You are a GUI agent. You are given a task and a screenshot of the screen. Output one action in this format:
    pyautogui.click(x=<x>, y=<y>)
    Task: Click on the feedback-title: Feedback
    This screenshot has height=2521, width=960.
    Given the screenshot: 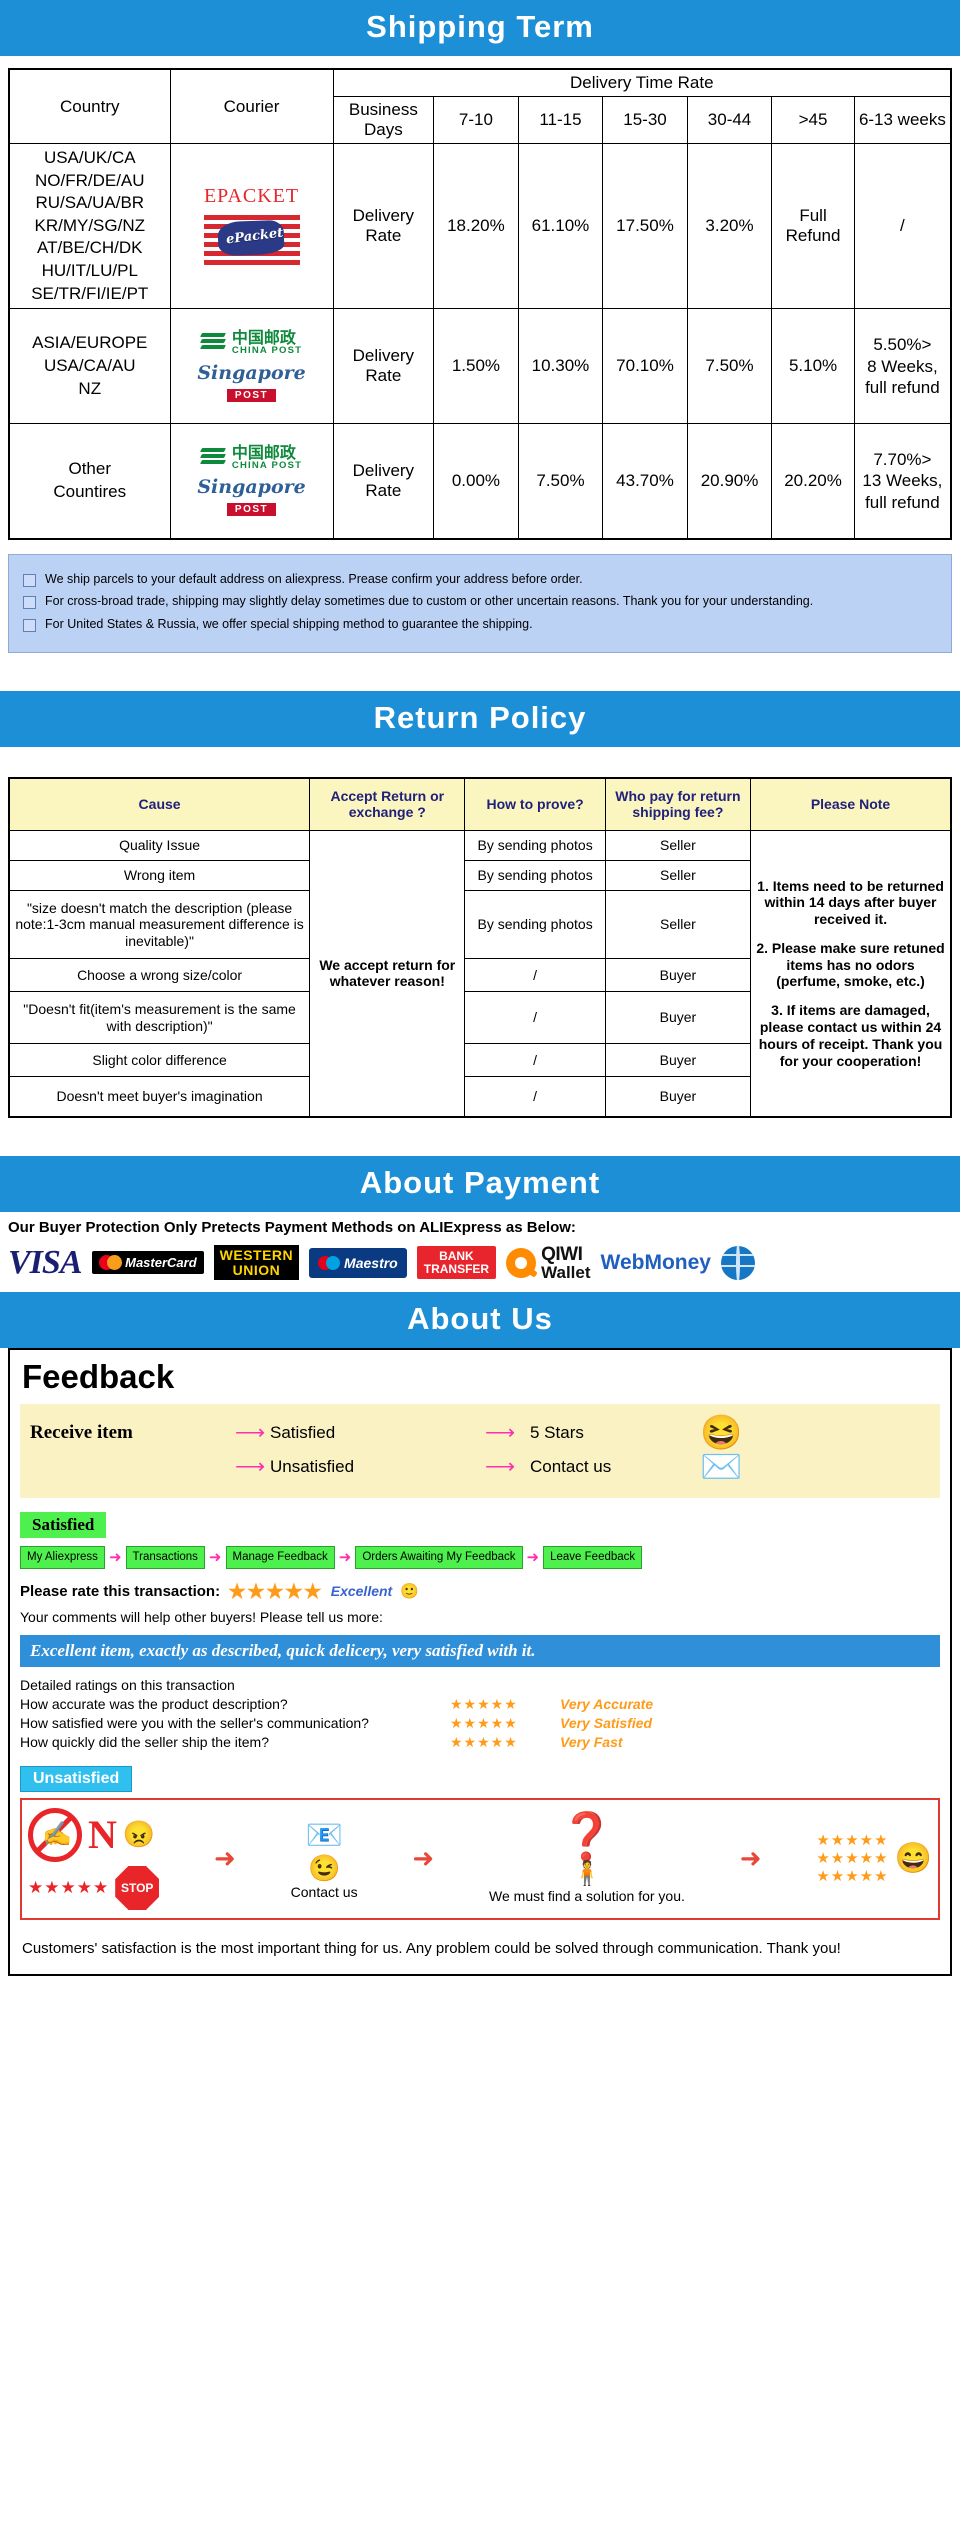 What is the action you would take?
    pyautogui.click(x=98, y=1376)
    